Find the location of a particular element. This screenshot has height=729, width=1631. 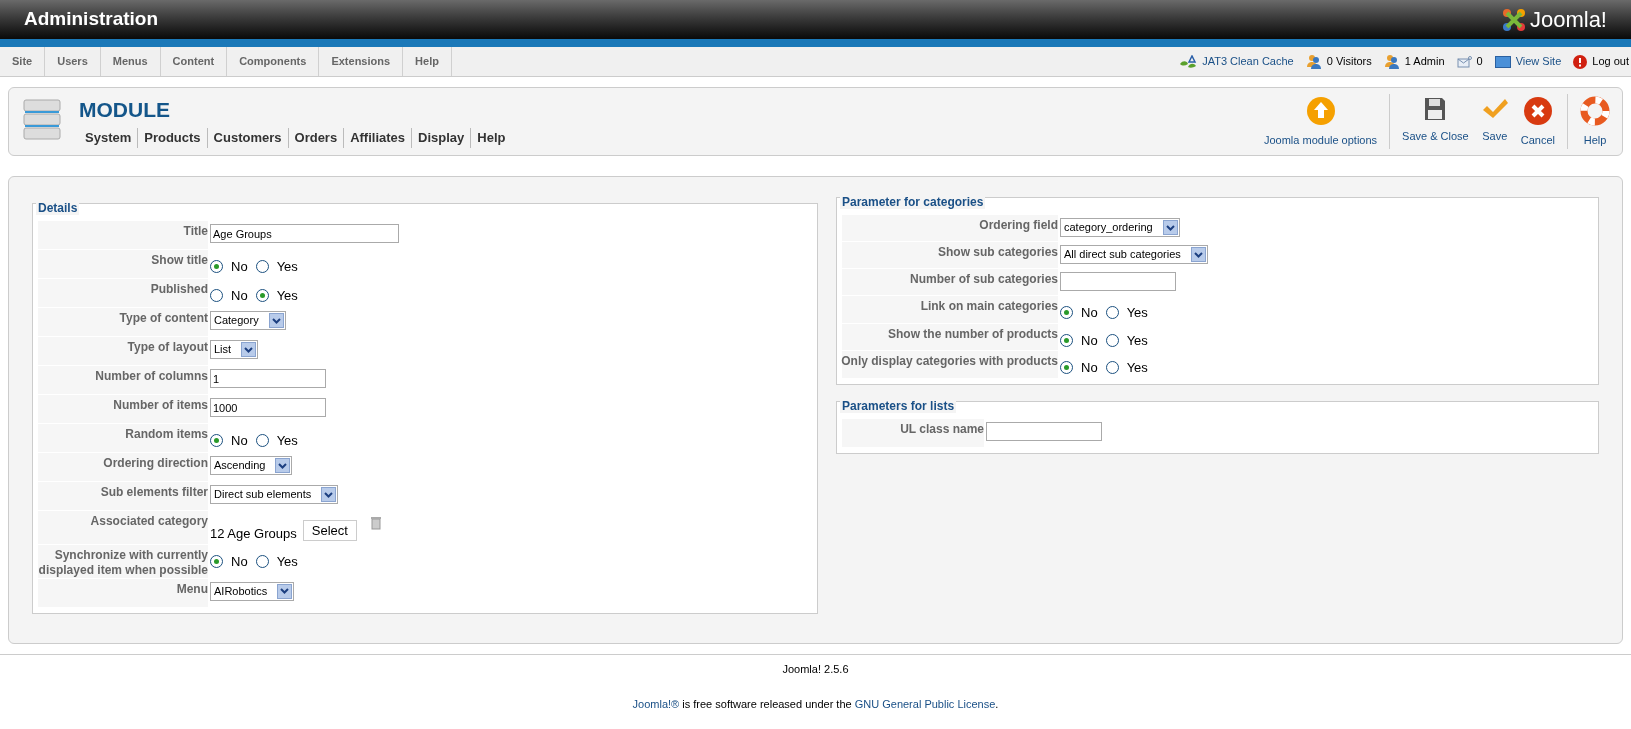

upload-icon is located at coordinates (1320, 111).